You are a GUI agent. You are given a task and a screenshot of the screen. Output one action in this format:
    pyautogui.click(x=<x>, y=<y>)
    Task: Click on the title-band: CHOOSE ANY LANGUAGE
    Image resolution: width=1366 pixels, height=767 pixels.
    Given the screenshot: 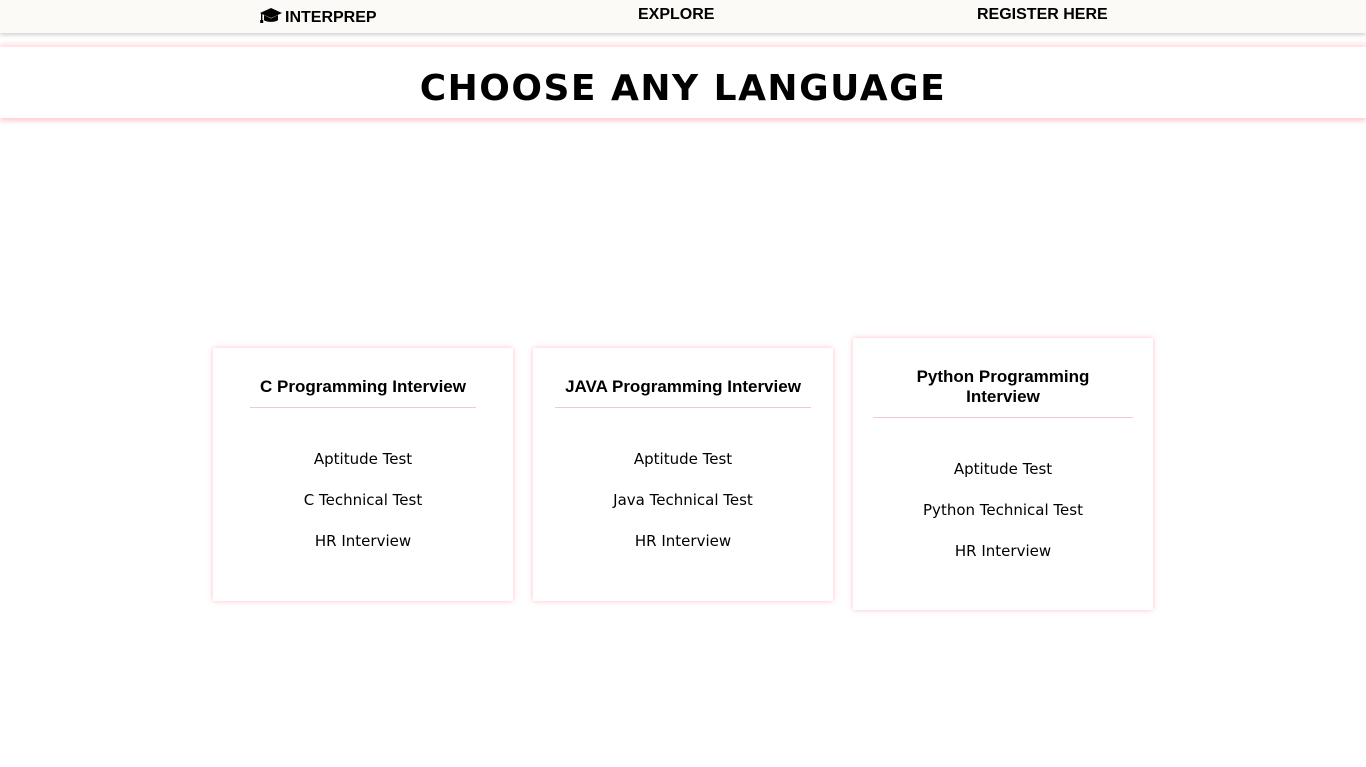 What is the action you would take?
    pyautogui.click(x=683, y=82)
    